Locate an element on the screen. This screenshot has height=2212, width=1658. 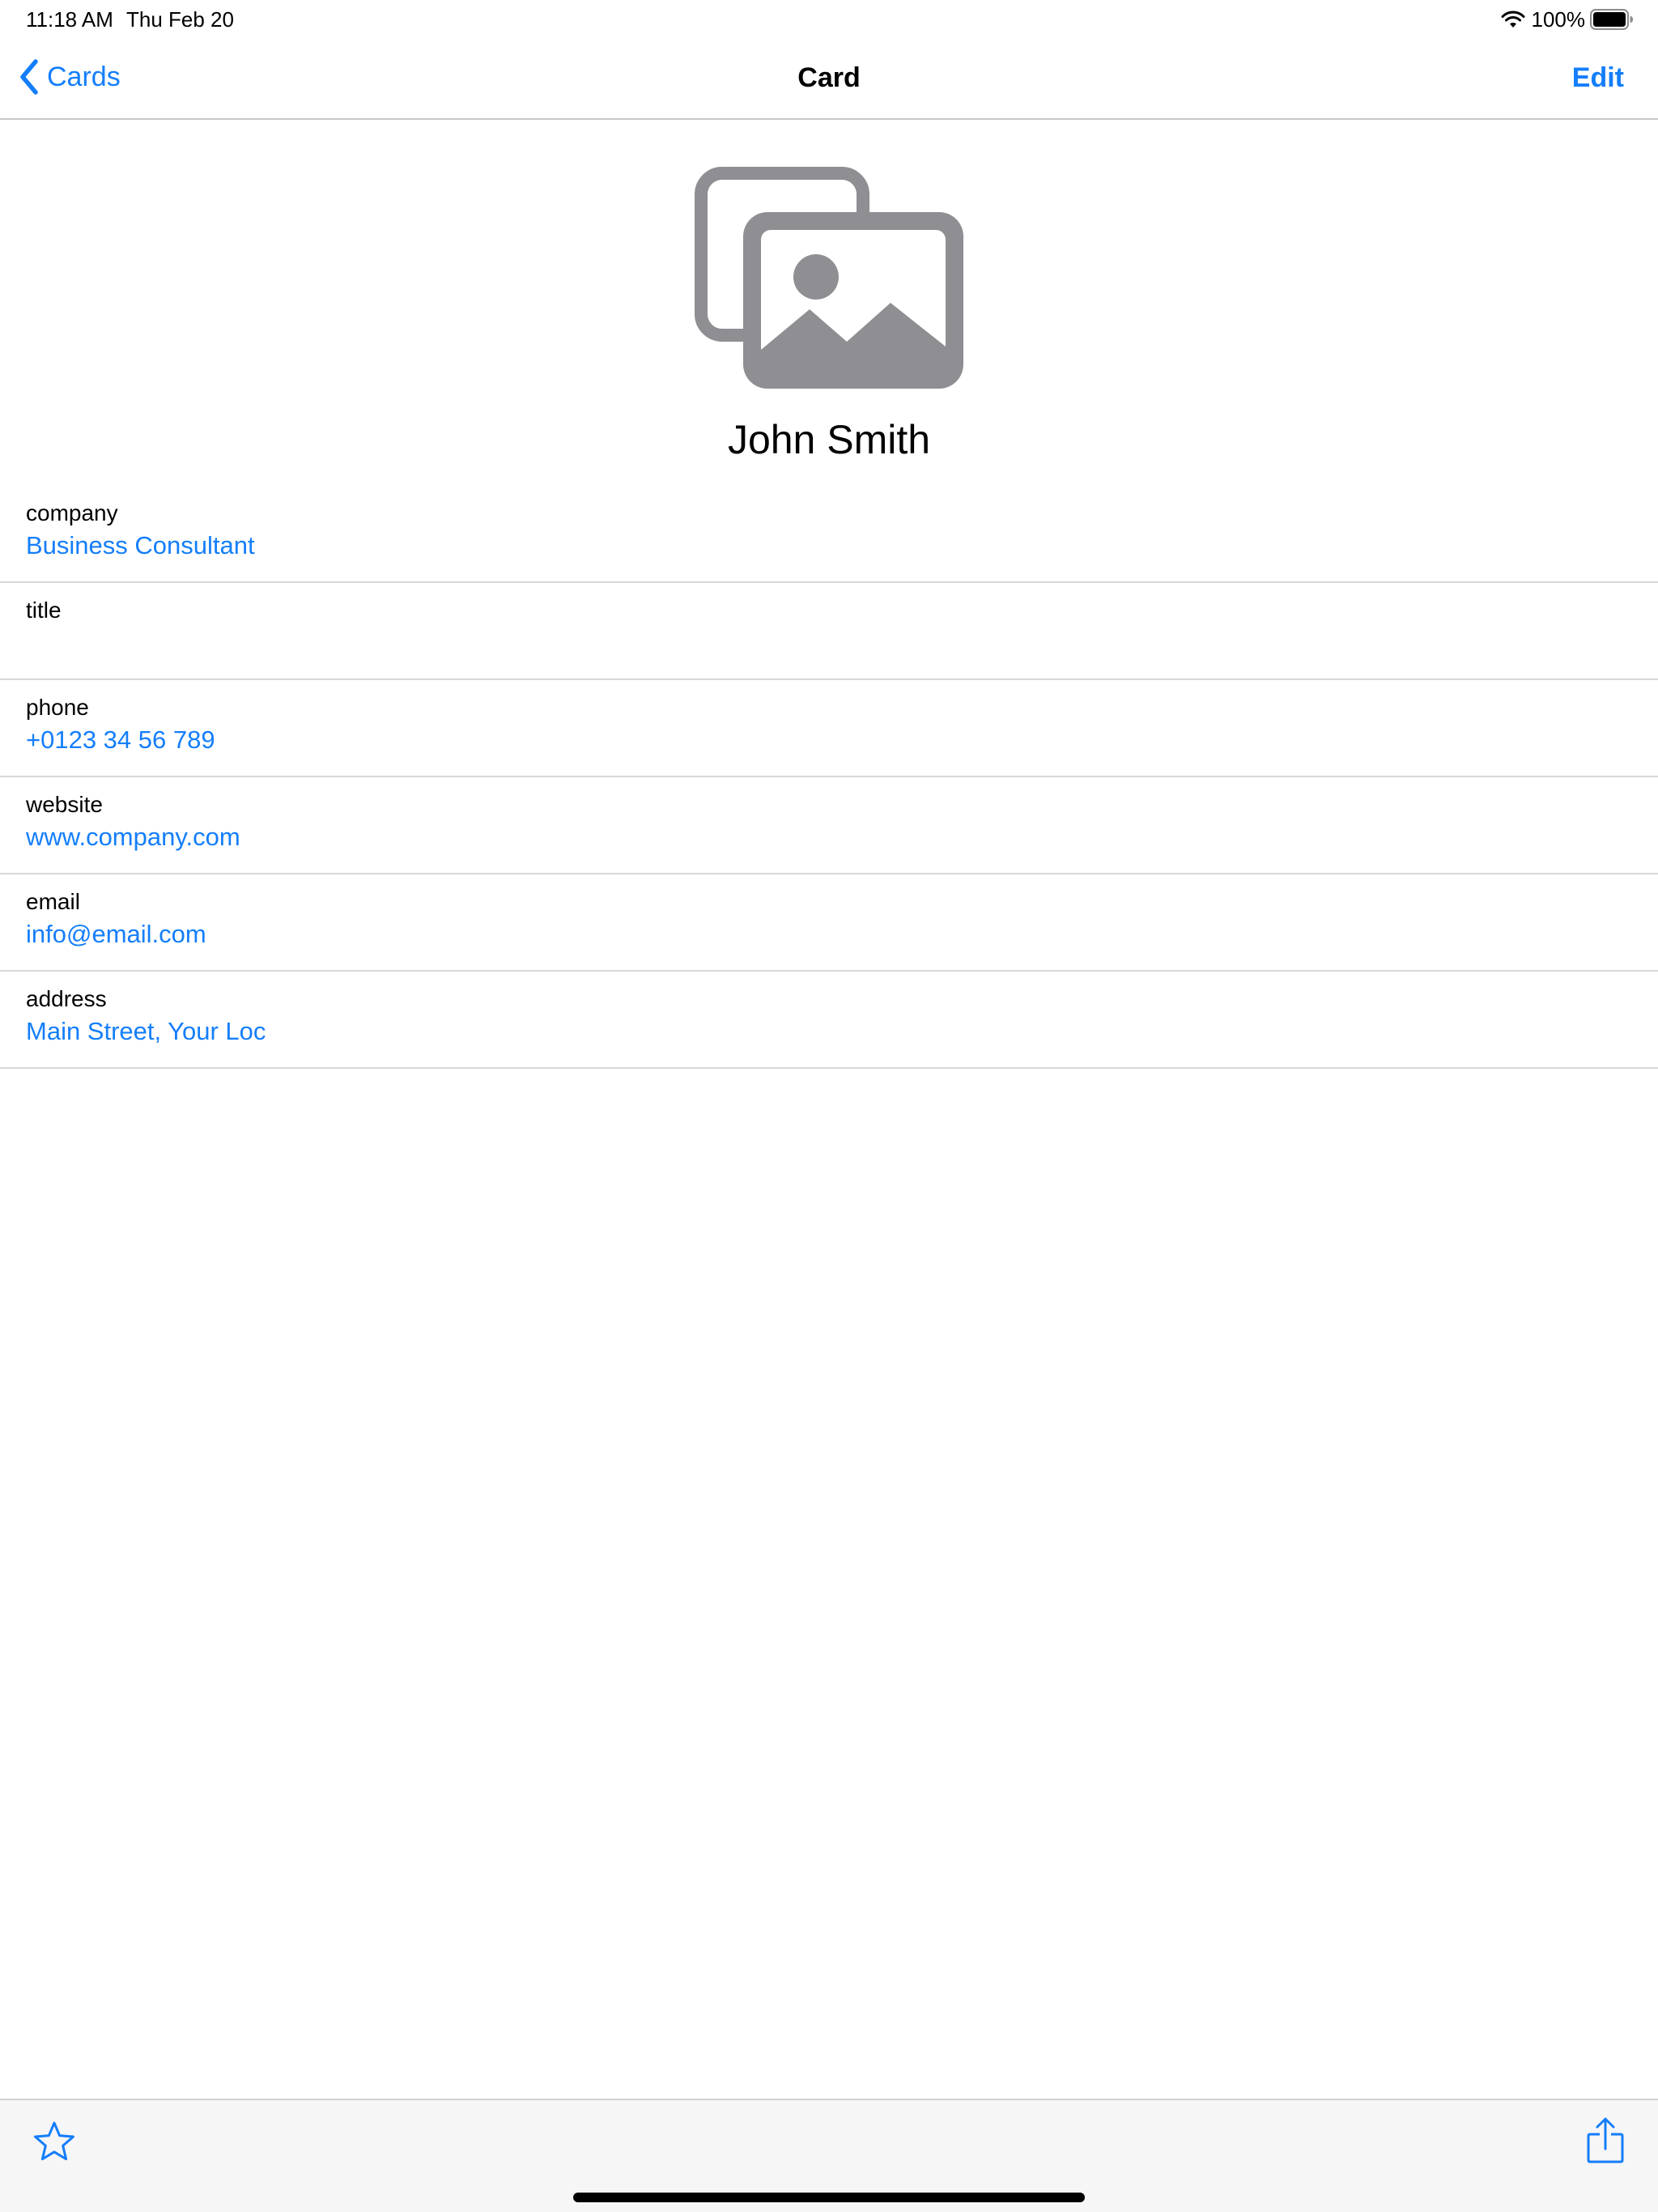
field-value: info@email.com is located at coordinates (116, 935).